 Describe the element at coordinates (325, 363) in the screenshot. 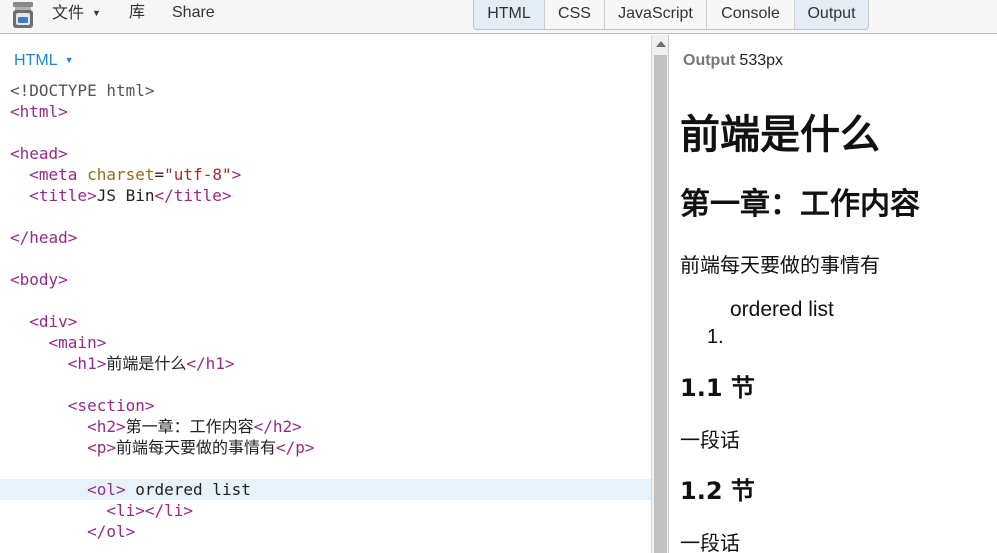

I see `code-line: <h1>前端是什么</h1>` at that location.